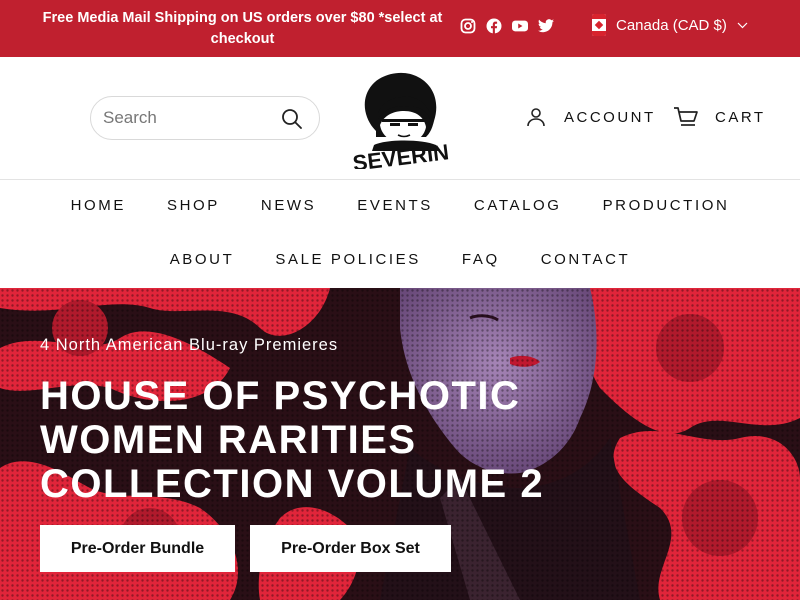  Describe the element at coordinates (610, 117) in the screenshot. I see `account-label: ACCOUNT` at that location.